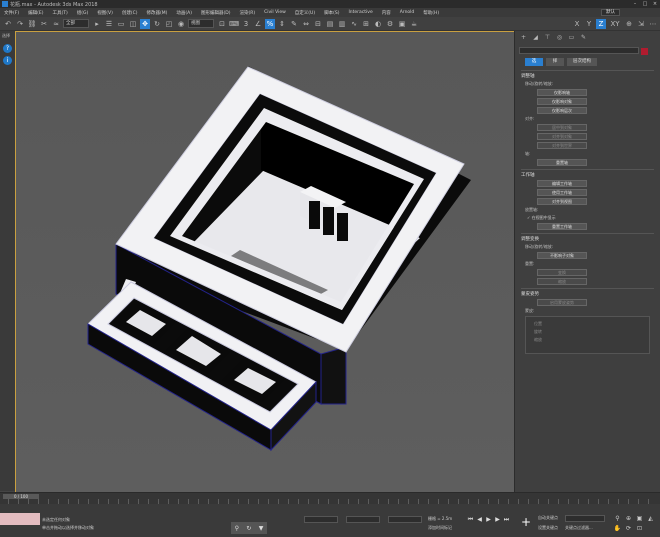  What do you see at coordinates (562, 162) in the screenshot?
I see `reset-pivot-button: 重置轴` at bounding box center [562, 162].